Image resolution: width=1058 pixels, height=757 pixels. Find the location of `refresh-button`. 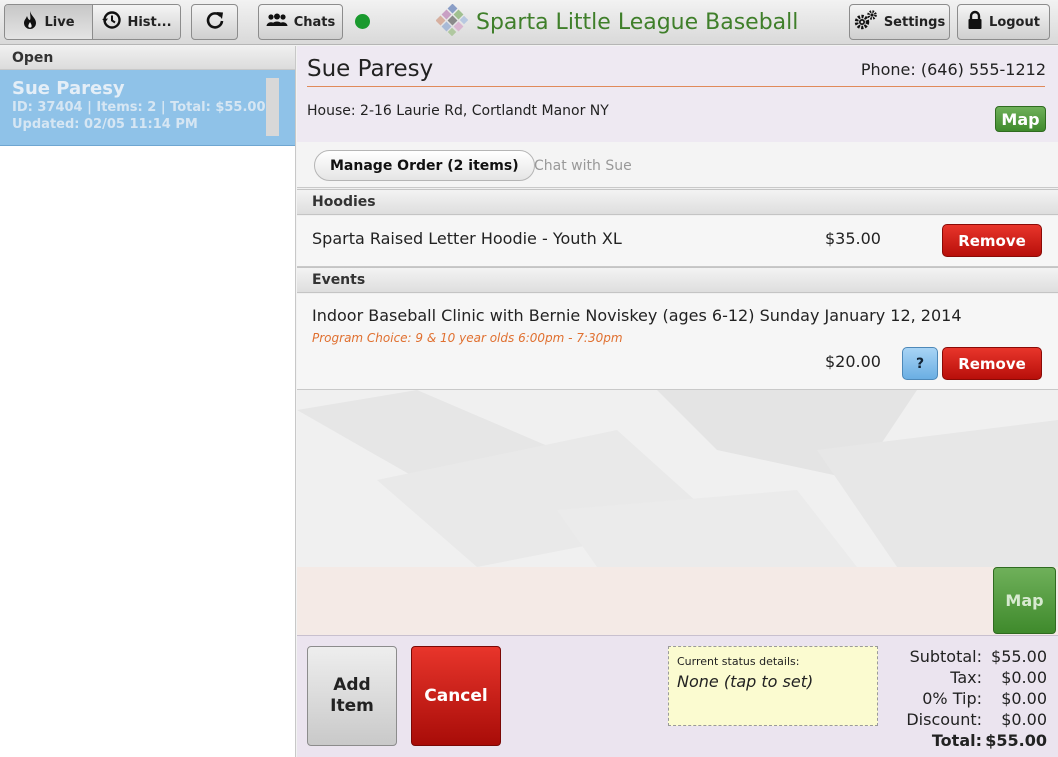

refresh-button is located at coordinates (214, 22).